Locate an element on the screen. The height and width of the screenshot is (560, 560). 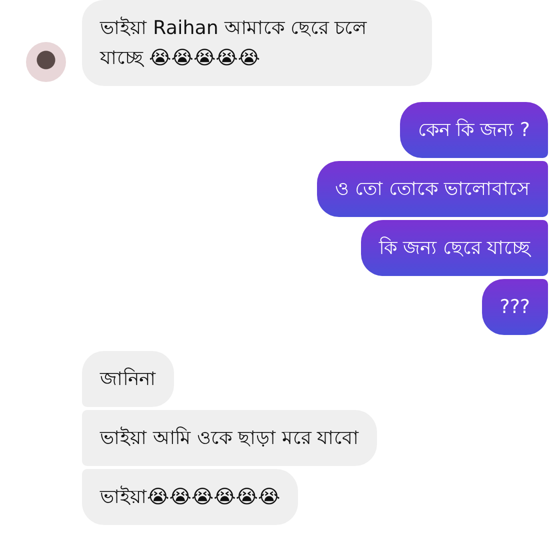
received-message: জানিনা is located at coordinates (128, 379).